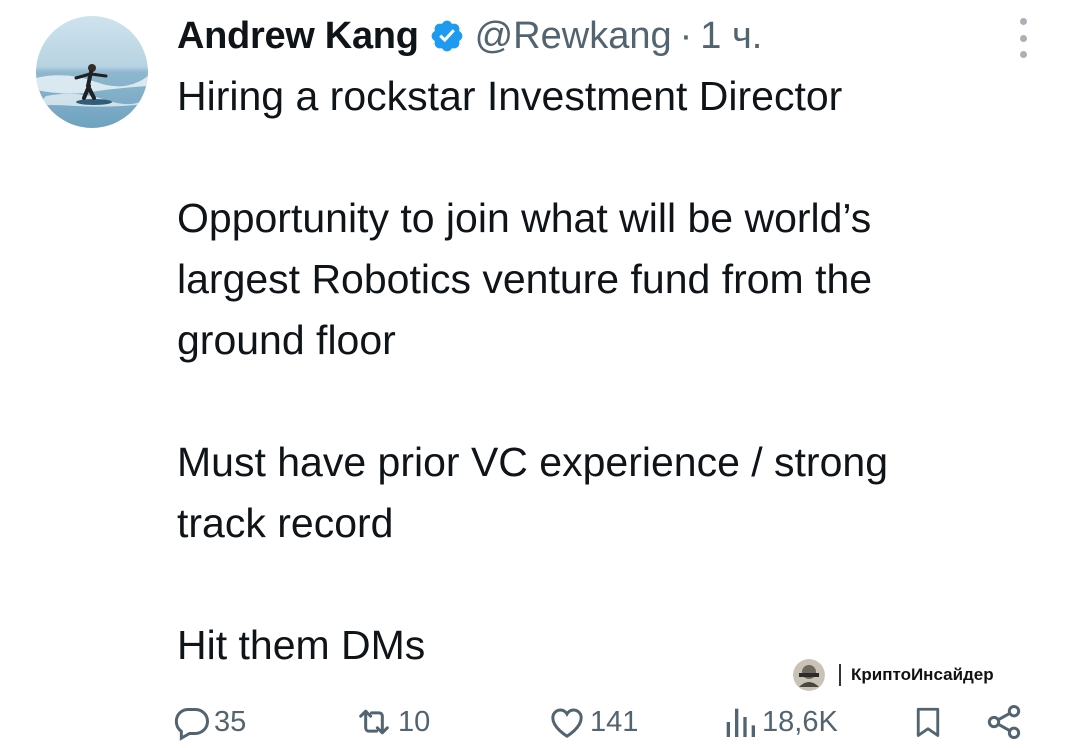  I want to click on tweet-header: Andrew Kang @Rewkang · 1 ч., so click(469, 36).